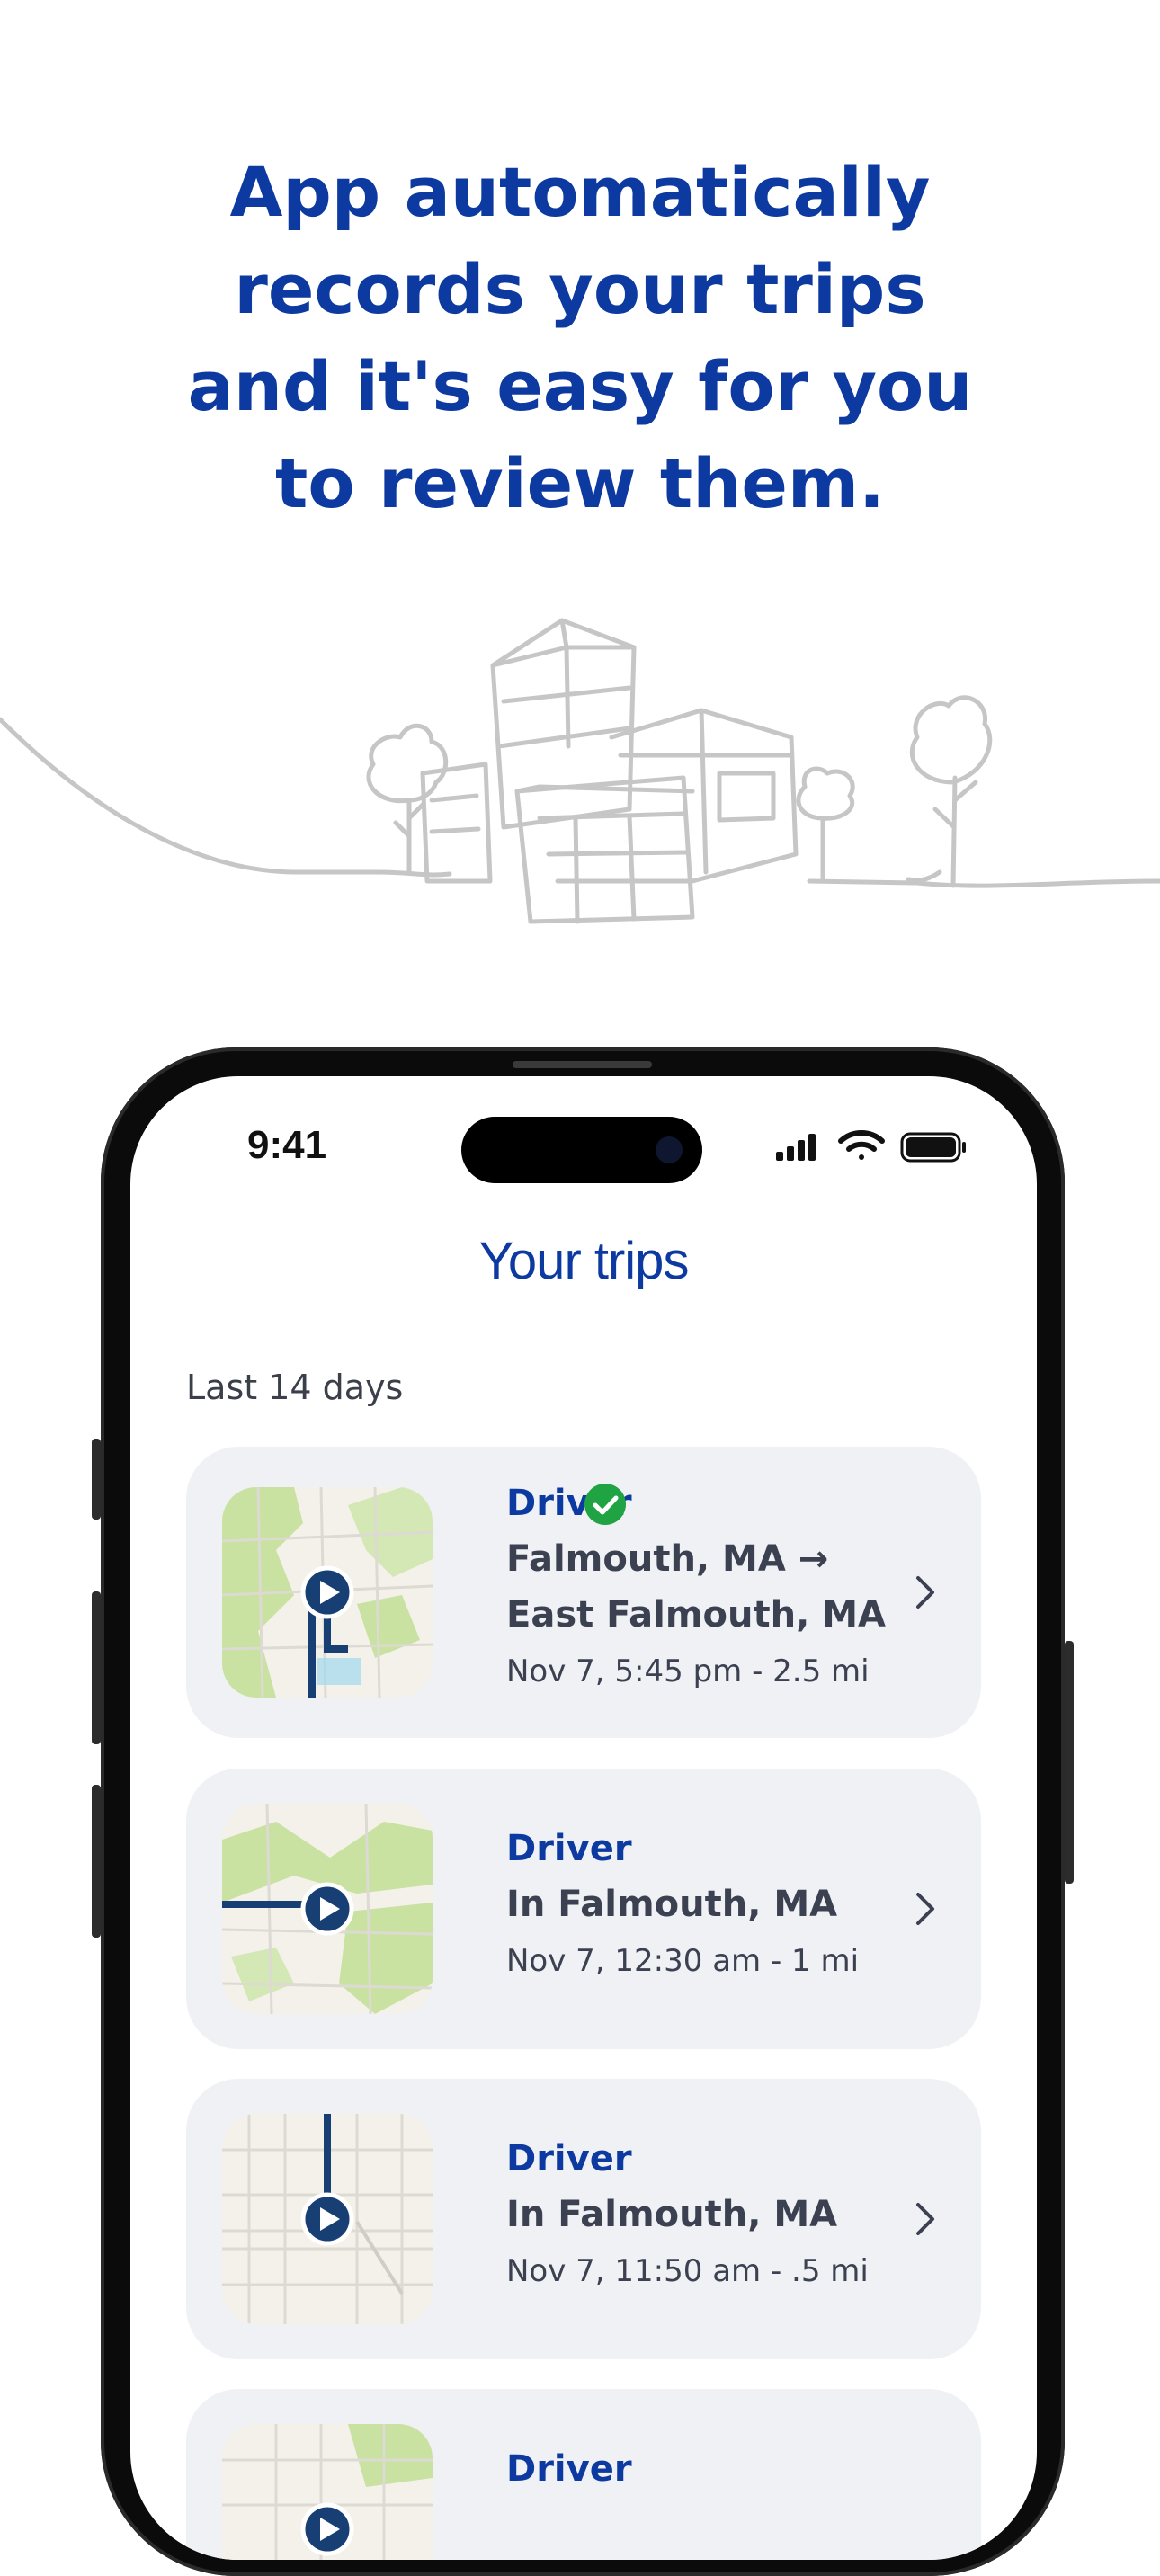 The image size is (1160, 2576). I want to click on page-title: Your trips, so click(584, 1261).